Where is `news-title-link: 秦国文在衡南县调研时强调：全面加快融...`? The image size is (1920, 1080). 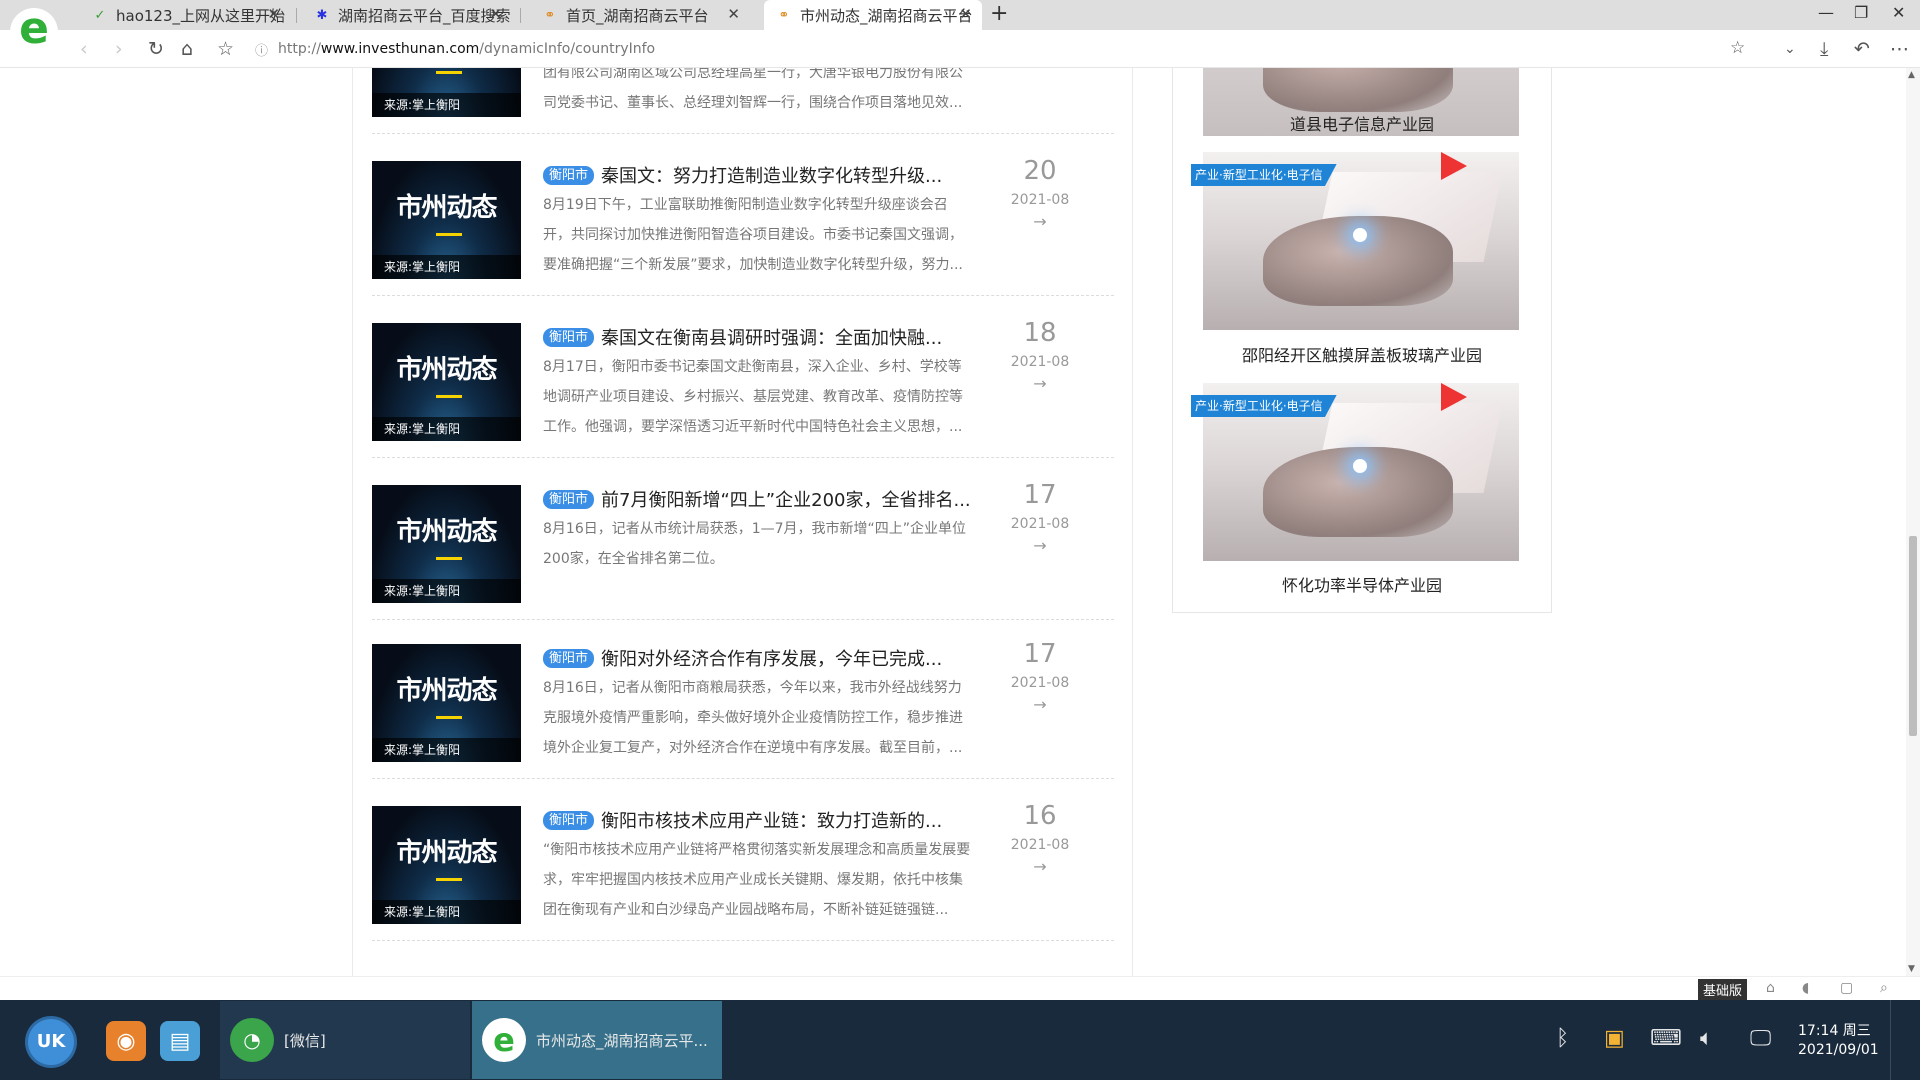 news-title-link: 秦国文在衡南县调研时强调：全面加快融... is located at coordinates (771, 337).